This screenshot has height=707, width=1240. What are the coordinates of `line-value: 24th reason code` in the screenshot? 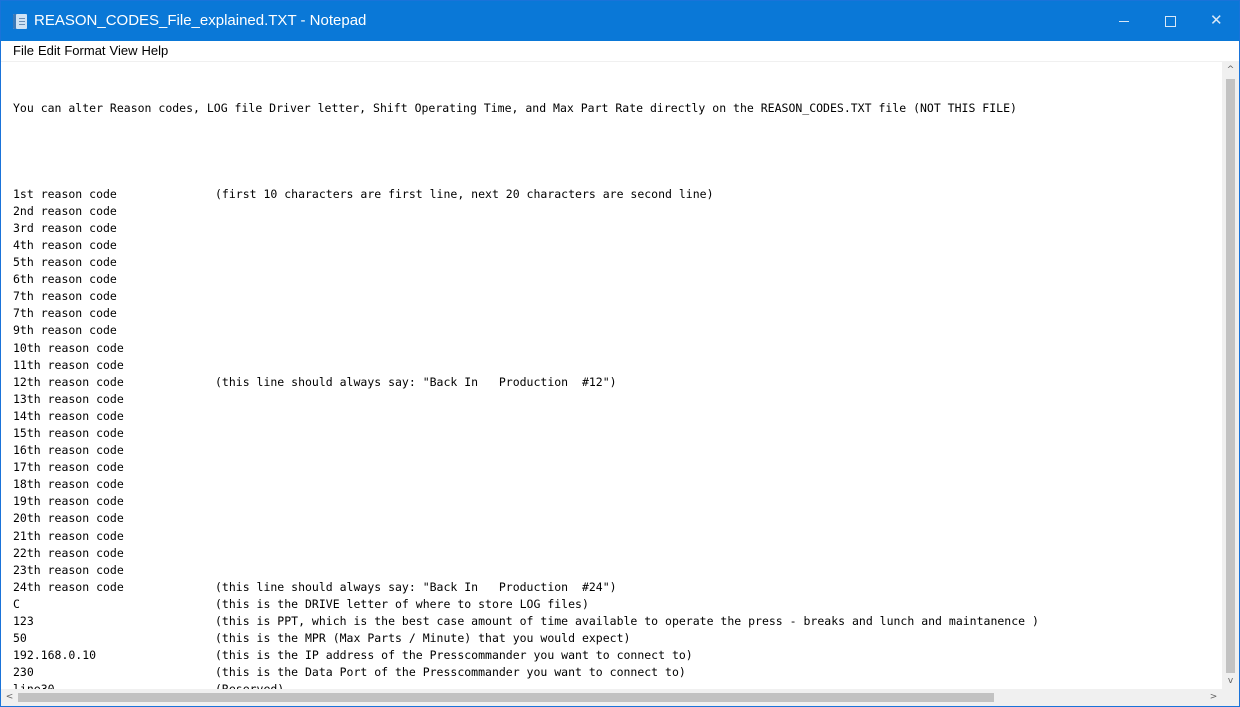 It's located at (68, 586).